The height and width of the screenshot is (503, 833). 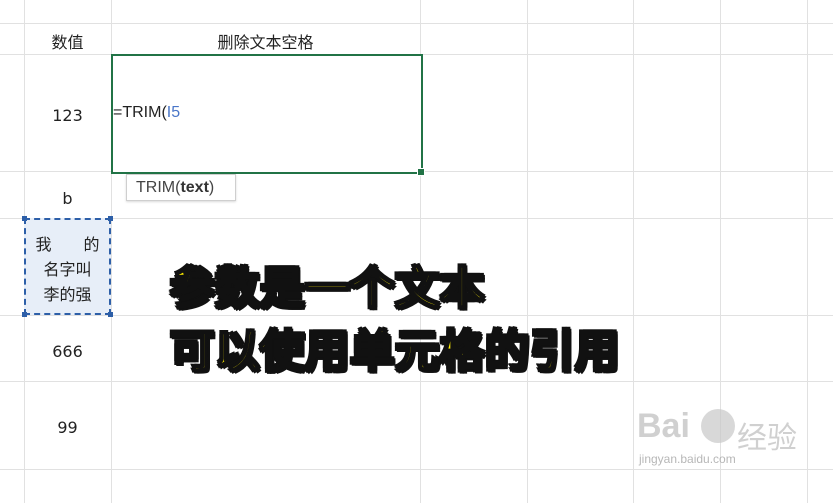 I want to click on value-cell-2: b, so click(x=67, y=198).